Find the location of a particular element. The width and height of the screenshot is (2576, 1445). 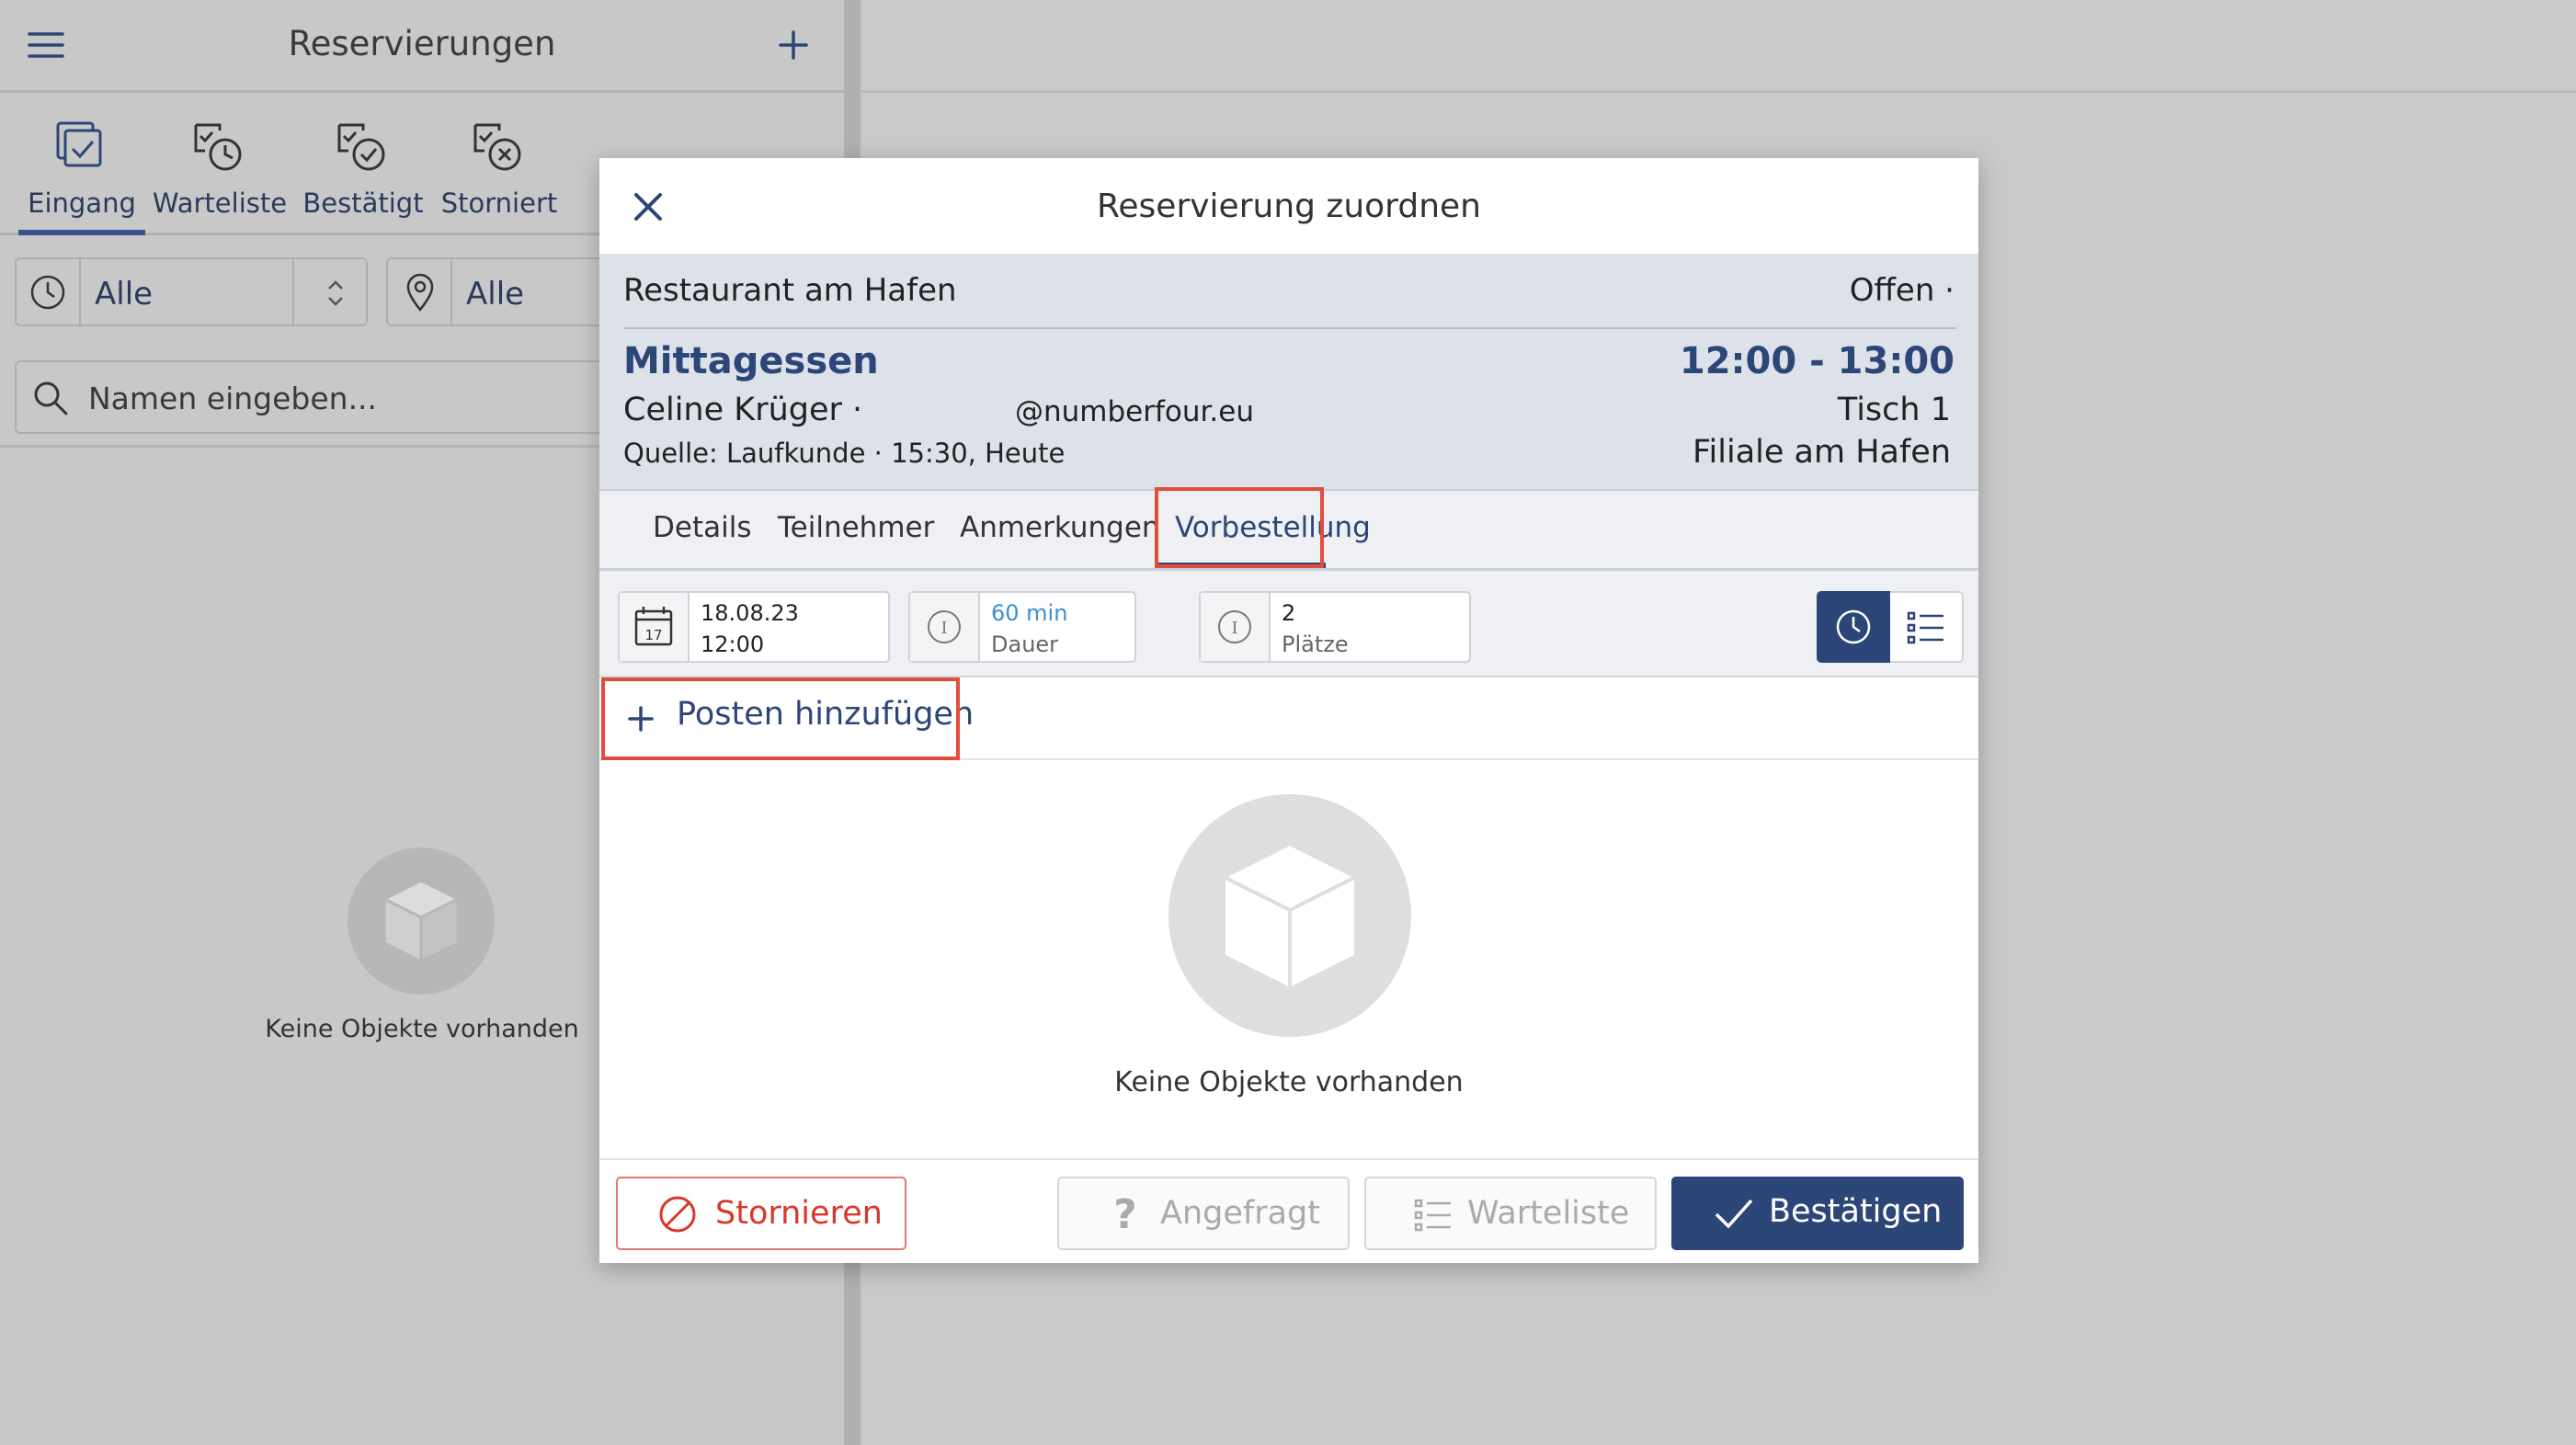

tab-warteliste: Warteliste is located at coordinates (220, 169).